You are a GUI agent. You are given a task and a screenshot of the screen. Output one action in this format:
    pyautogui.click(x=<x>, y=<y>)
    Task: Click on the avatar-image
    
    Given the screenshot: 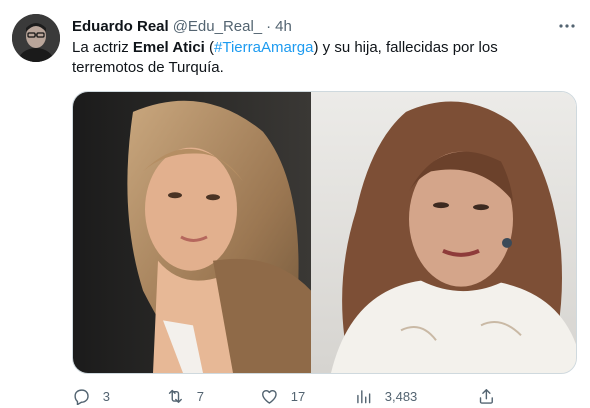 What is the action you would take?
    pyautogui.click(x=36, y=38)
    